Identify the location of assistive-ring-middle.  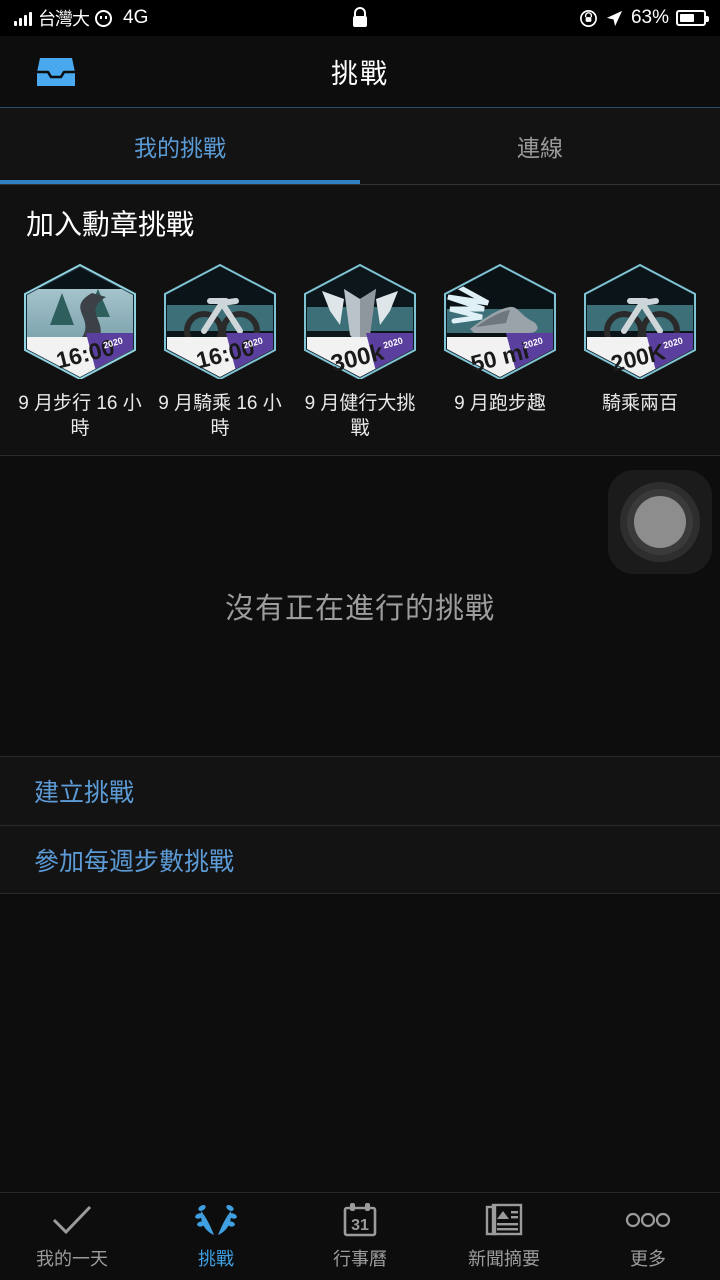
(660, 522).